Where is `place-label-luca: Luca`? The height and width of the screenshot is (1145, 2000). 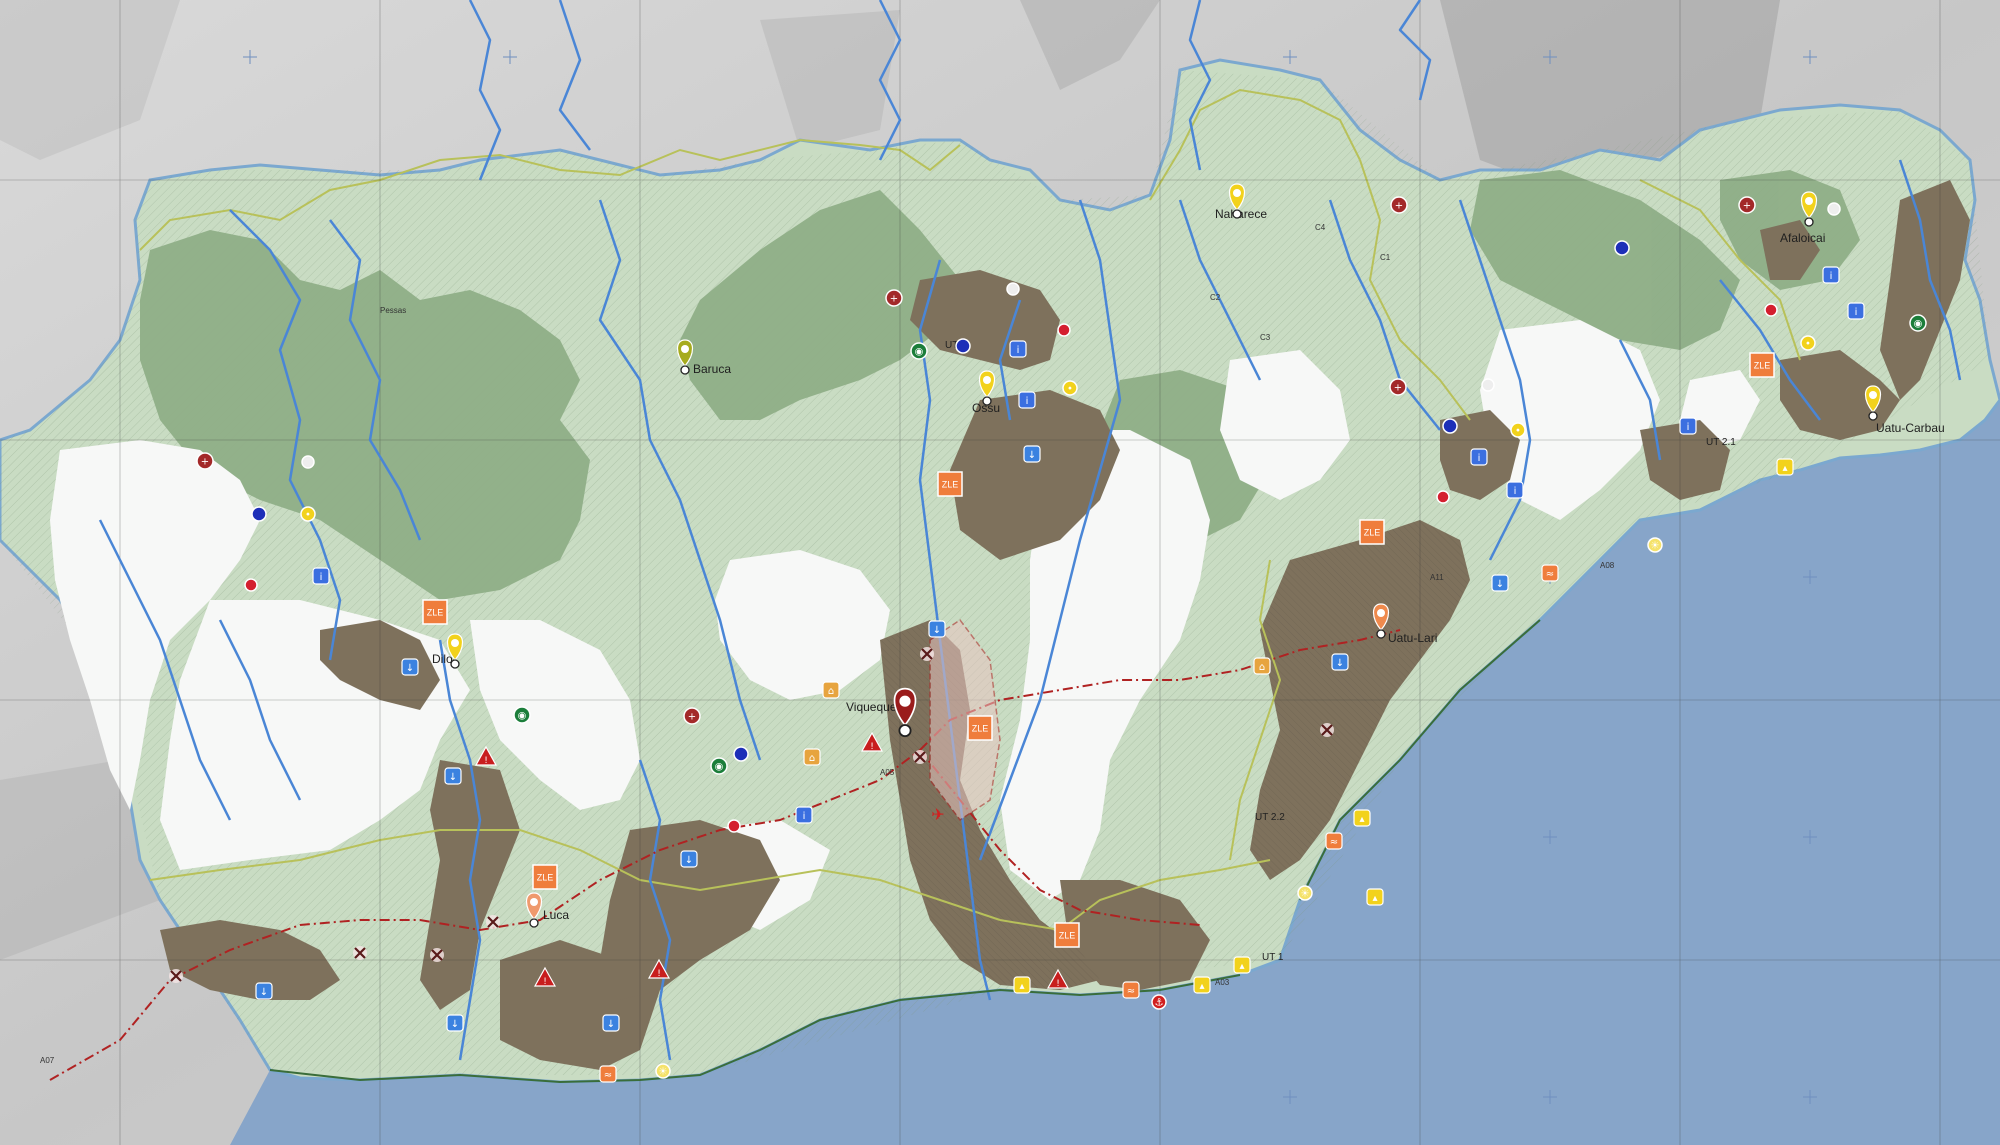
place-label-luca: Luca is located at coordinates (556, 915).